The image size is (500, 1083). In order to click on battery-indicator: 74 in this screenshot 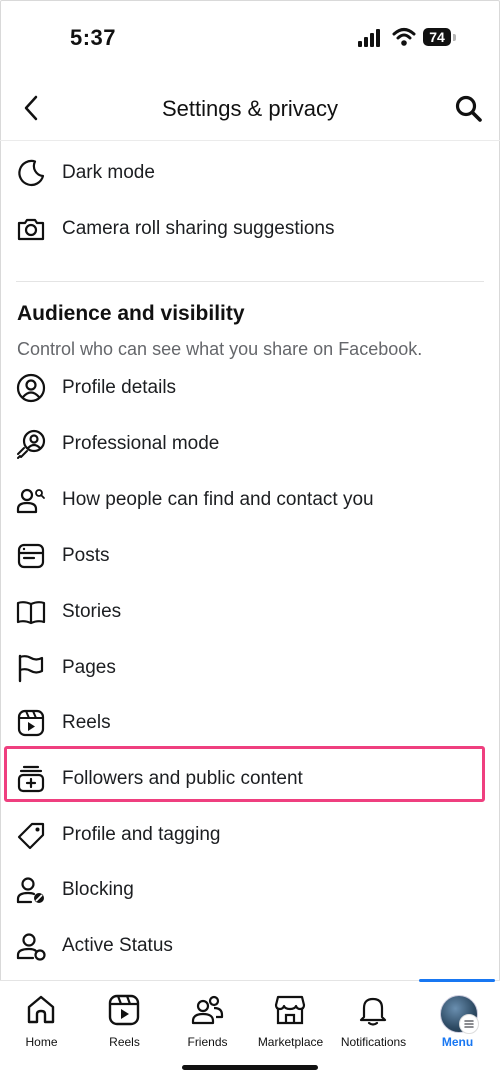, I will do `click(440, 38)`.